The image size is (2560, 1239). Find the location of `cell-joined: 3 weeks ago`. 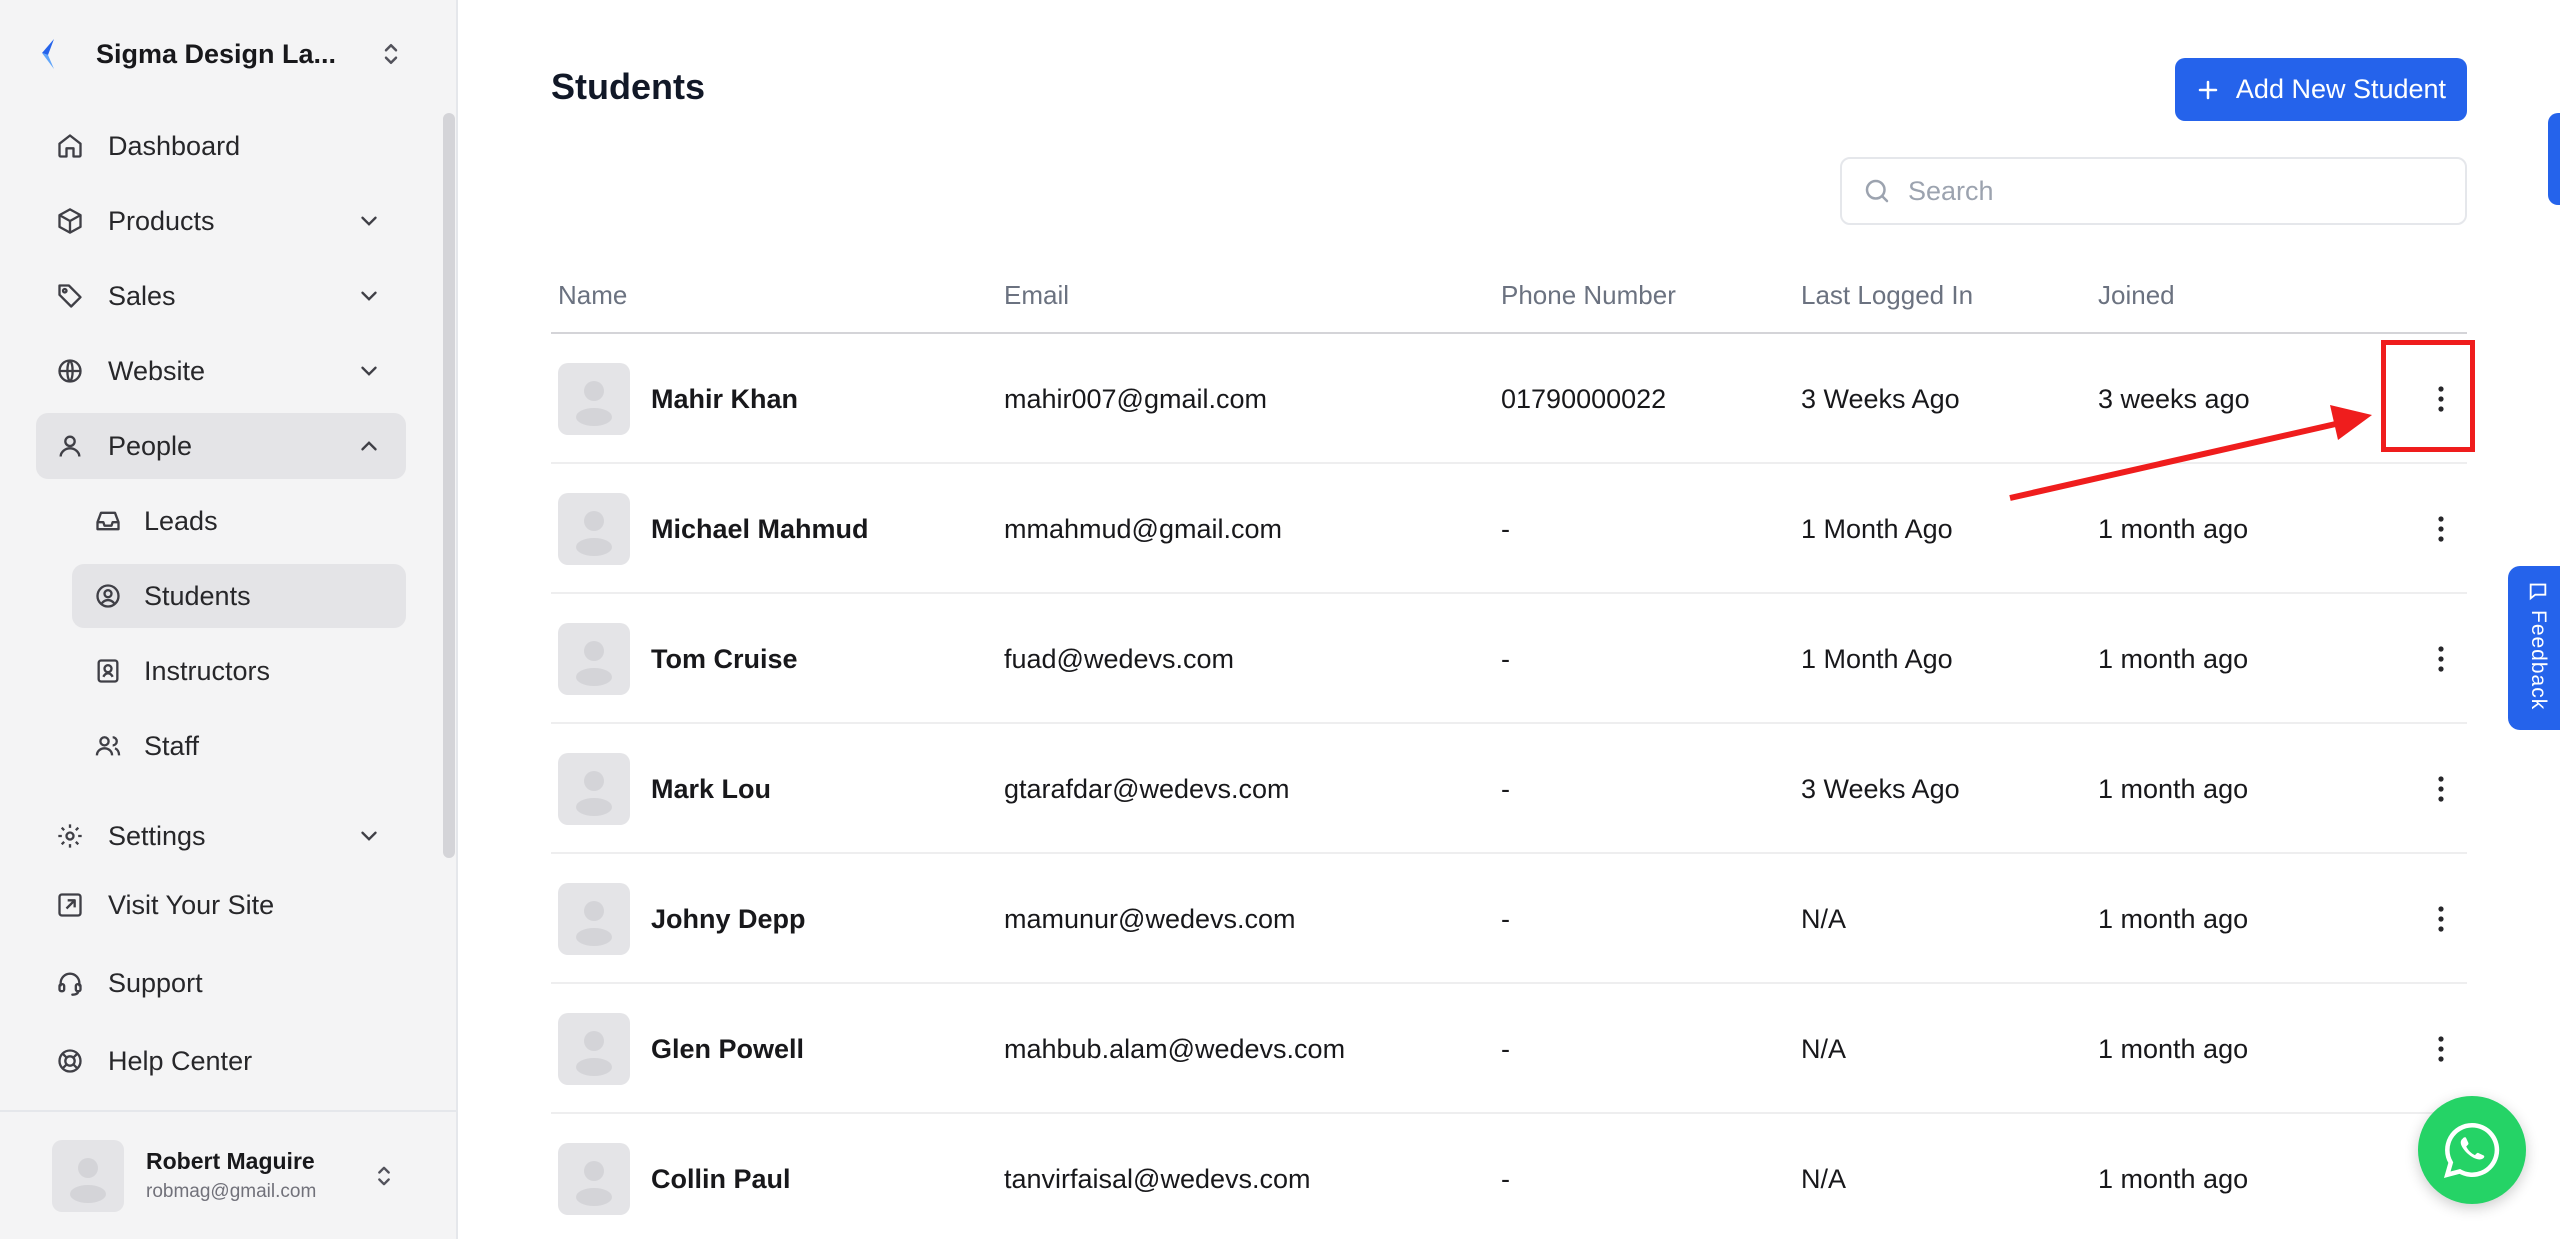

cell-joined: 3 weeks ago is located at coordinates (2174, 398).